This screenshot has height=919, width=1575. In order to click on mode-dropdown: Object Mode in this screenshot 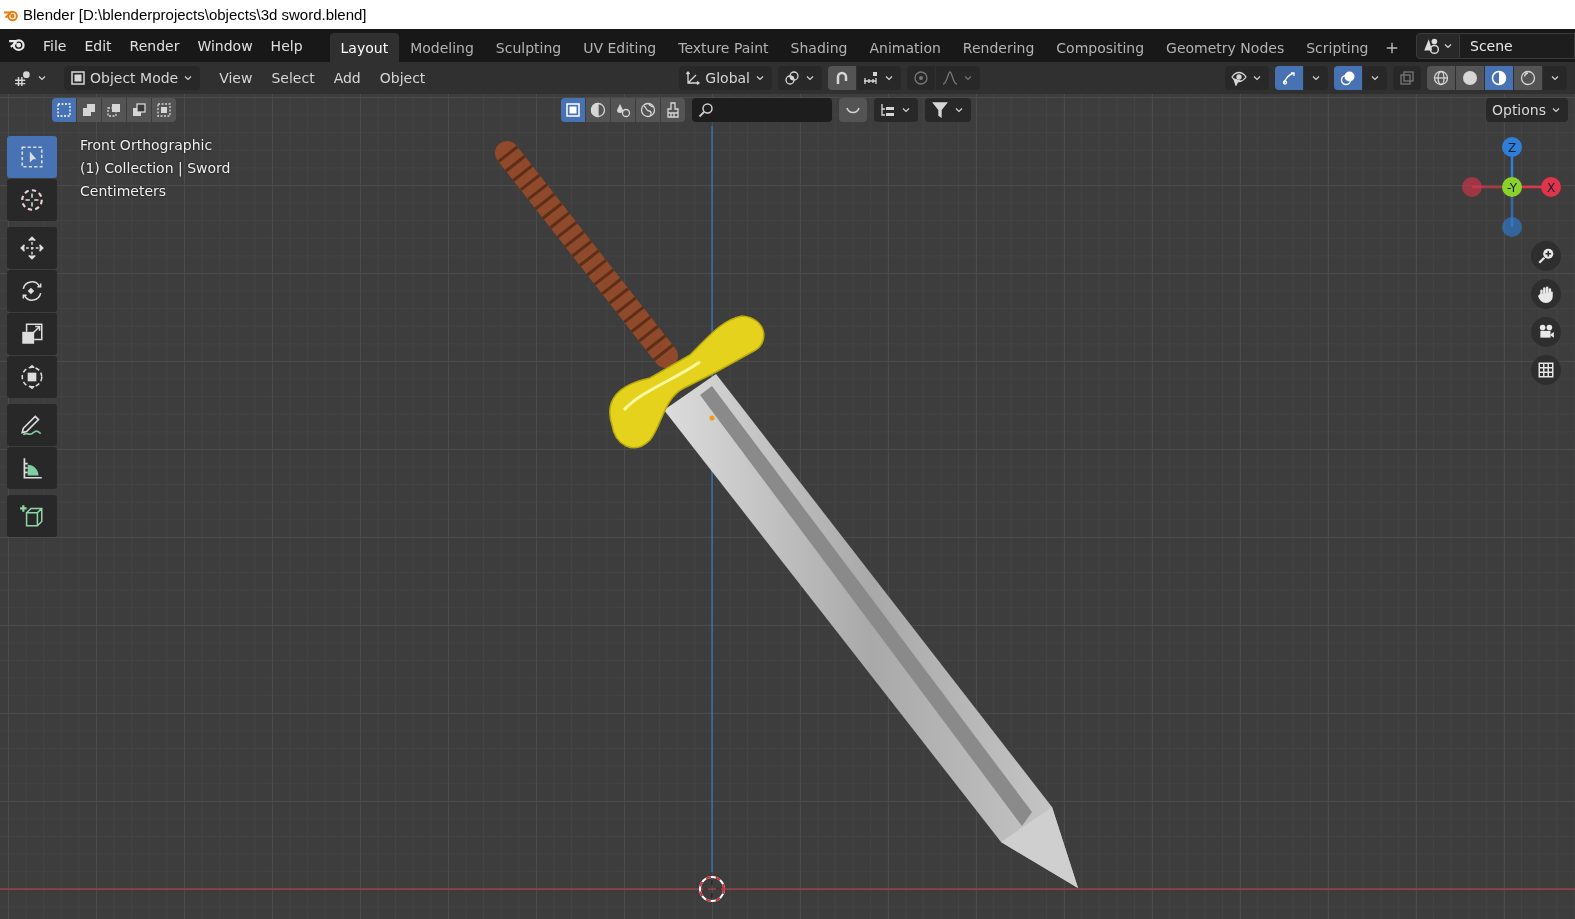, I will do `click(132, 78)`.